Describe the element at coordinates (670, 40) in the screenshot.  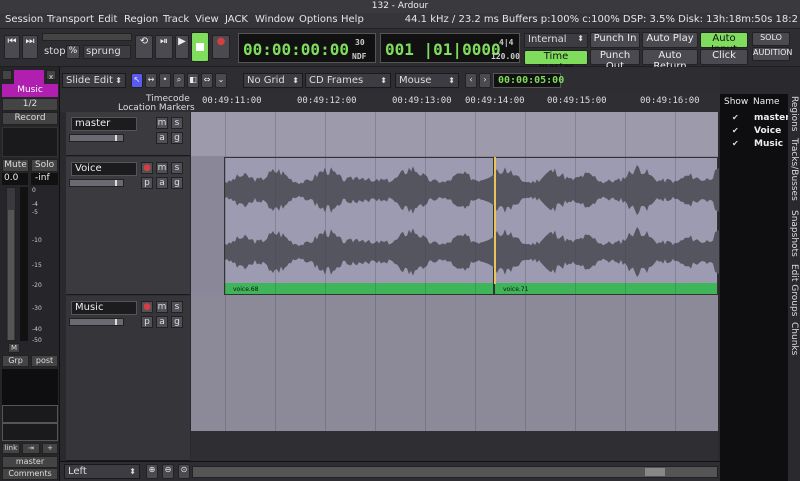
I see `auto-play-button: Auto Play` at that location.